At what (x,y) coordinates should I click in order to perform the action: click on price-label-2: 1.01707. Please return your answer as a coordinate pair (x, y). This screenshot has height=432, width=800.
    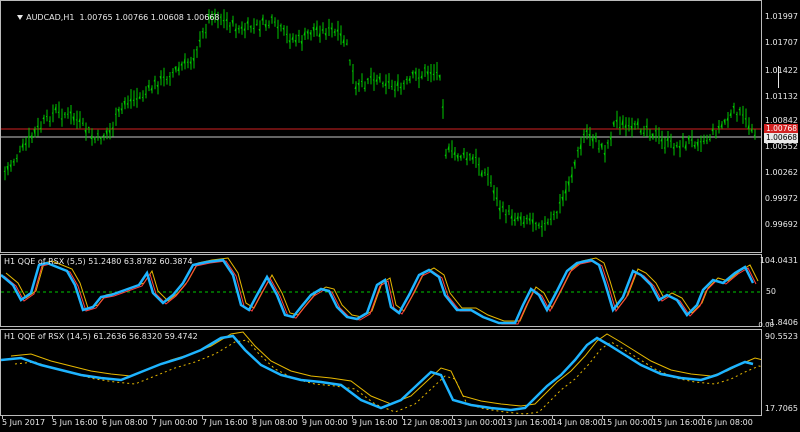
    Looking at the image, I should click on (781, 42).